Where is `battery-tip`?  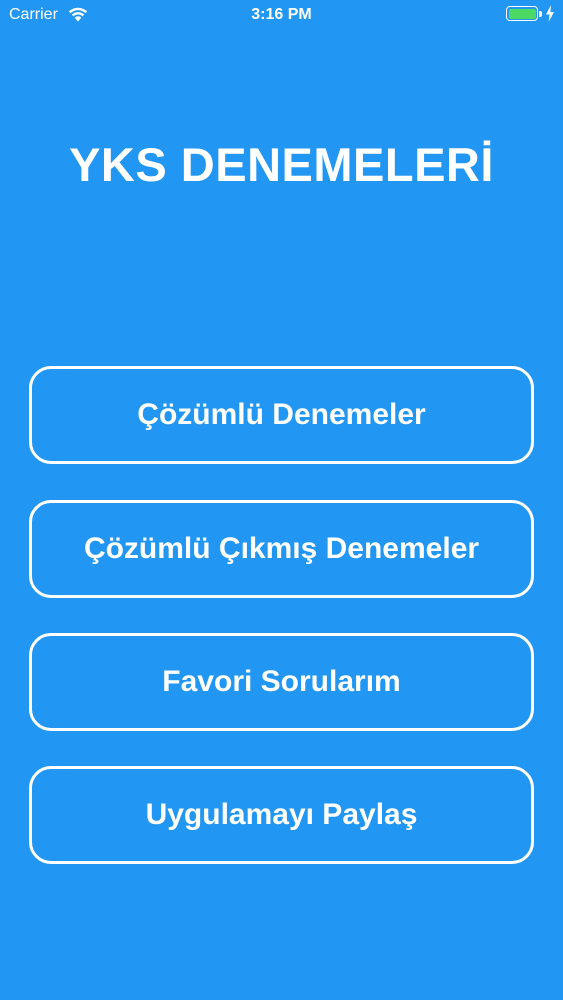
battery-tip is located at coordinates (540, 14).